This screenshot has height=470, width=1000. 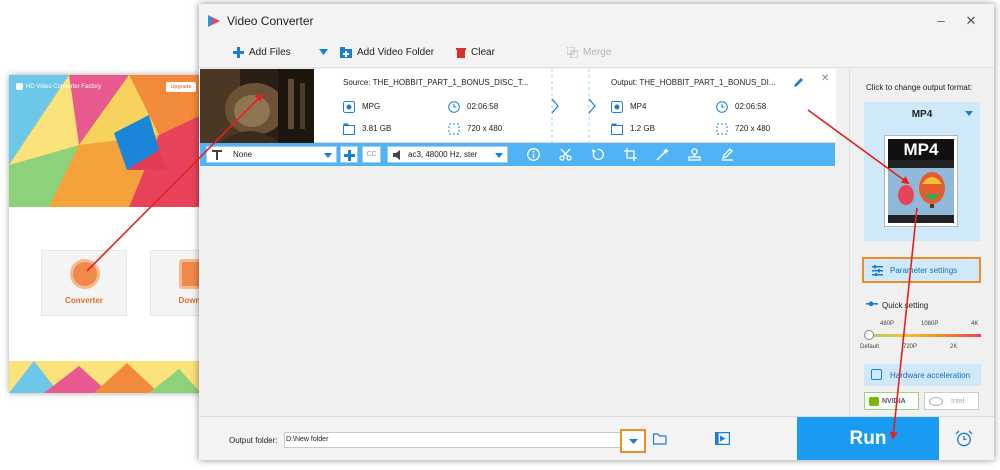 What do you see at coordinates (751, 106) in the screenshot?
I see `output-duration: 02:06:58` at bounding box center [751, 106].